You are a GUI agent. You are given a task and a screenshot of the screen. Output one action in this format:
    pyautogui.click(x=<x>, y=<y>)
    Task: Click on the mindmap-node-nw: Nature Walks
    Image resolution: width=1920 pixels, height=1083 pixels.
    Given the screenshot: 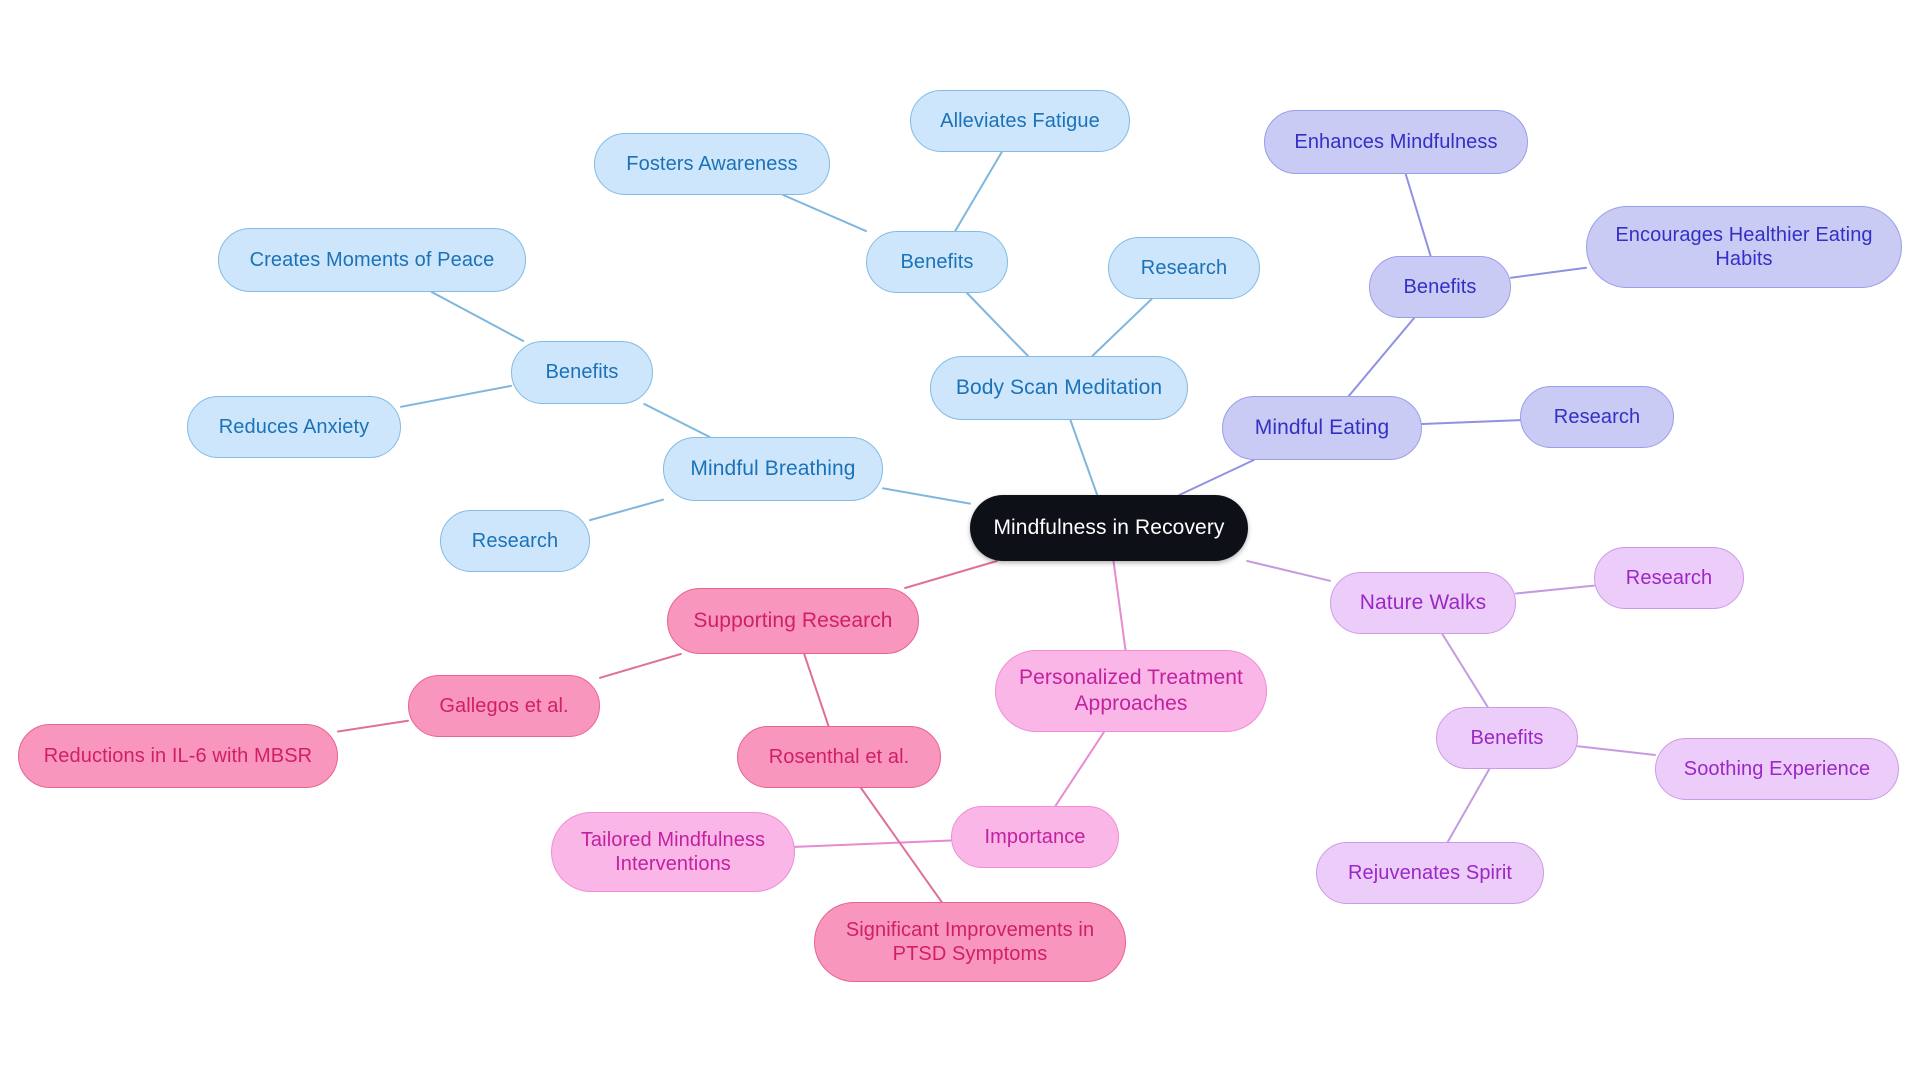 What is the action you would take?
    pyautogui.click(x=1423, y=603)
    